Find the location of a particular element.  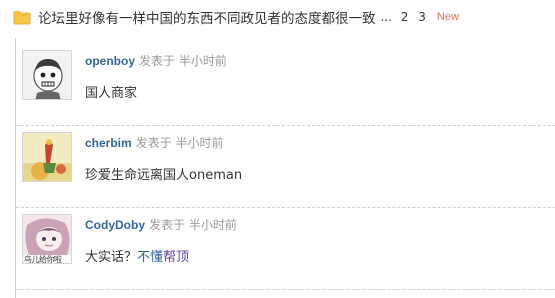

thread-pager: ... 2 3 is located at coordinates (405, 17).